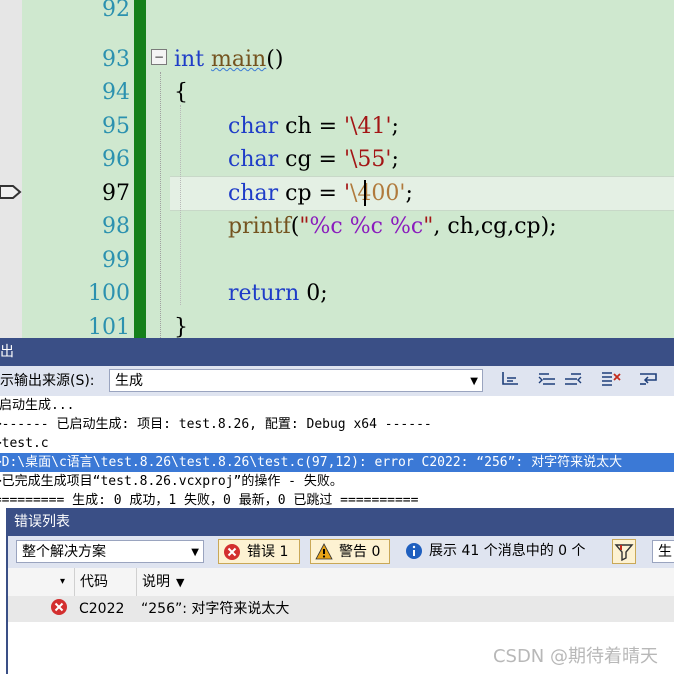  I want to click on function-name-token: main, so click(239, 59).